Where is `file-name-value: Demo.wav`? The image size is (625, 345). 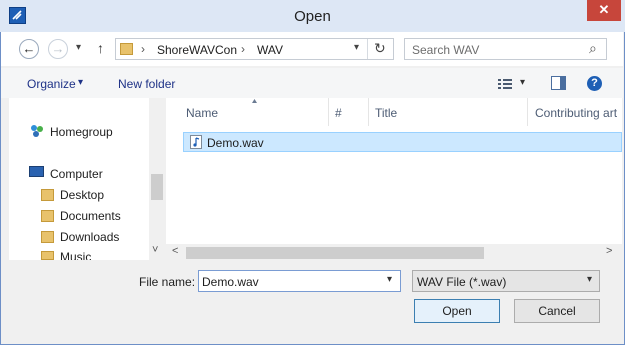
file-name-value: Demo.wav is located at coordinates (230, 282).